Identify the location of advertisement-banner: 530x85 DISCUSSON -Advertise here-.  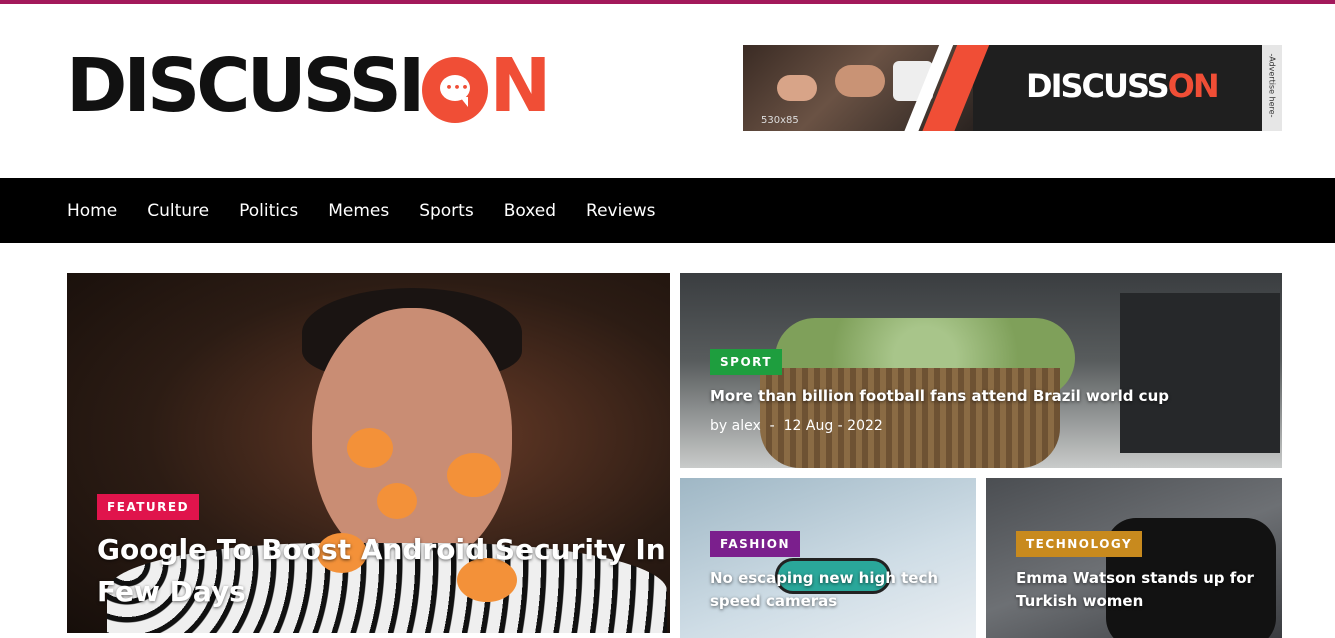
(1012, 88).